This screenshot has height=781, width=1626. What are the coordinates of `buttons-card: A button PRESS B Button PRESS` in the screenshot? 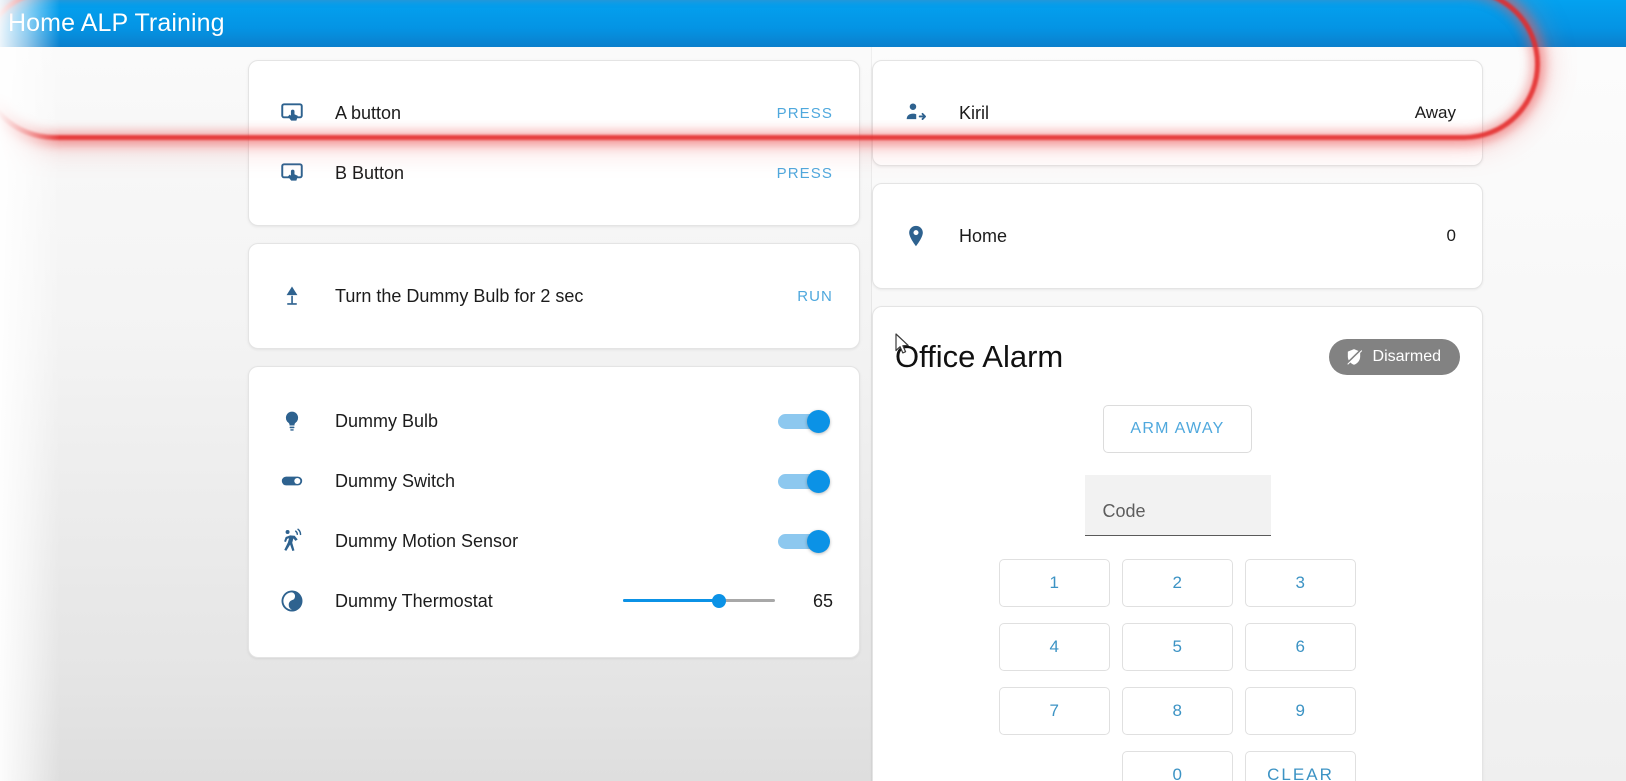 It's located at (554, 143).